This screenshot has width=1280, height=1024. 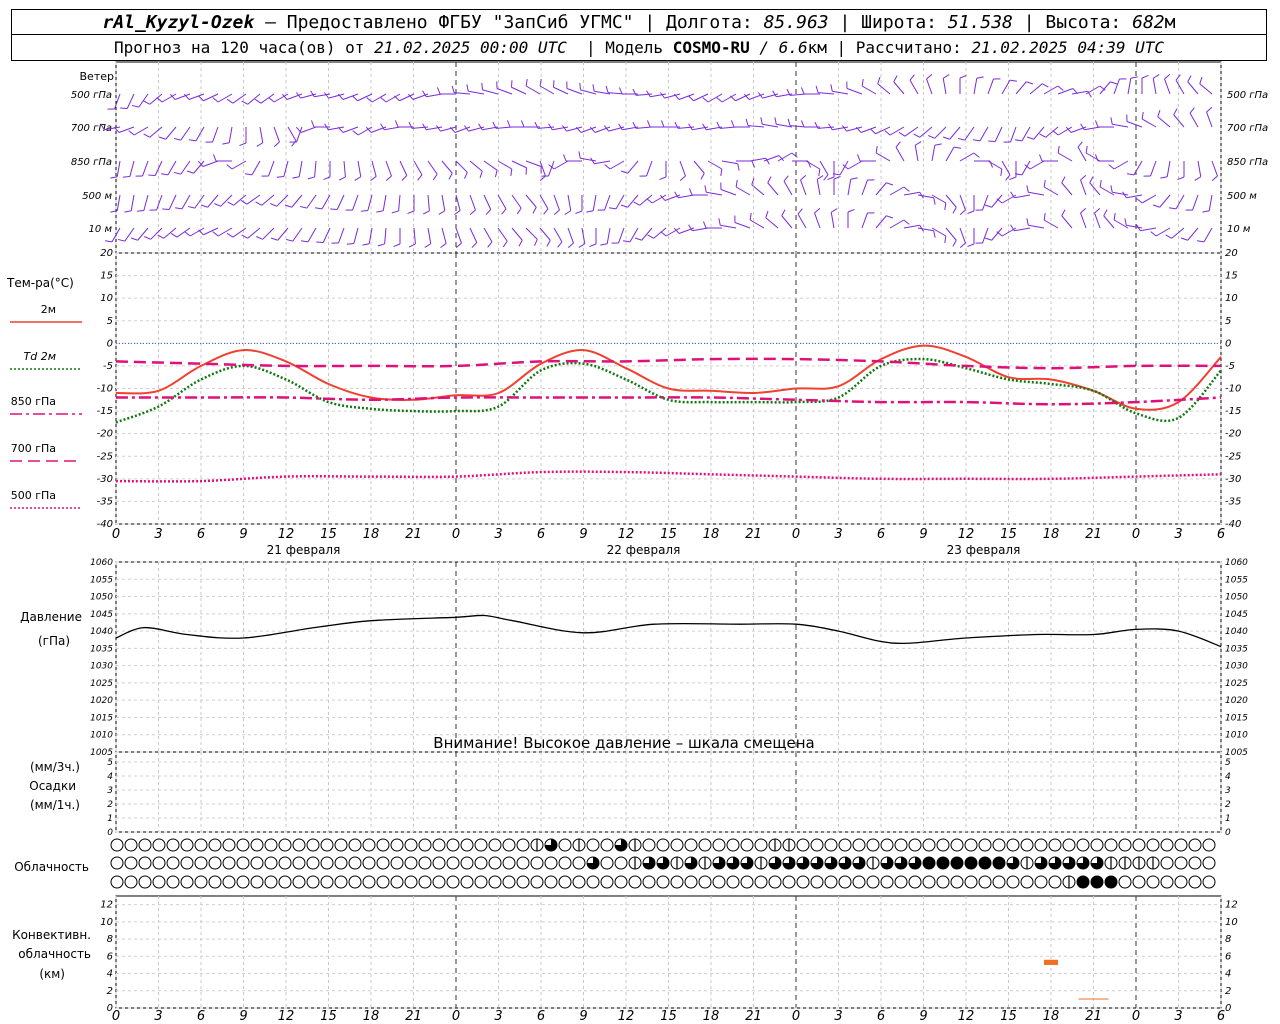 What do you see at coordinates (957, 863) in the screenshot?
I see `cloud-fill` at bounding box center [957, 863].